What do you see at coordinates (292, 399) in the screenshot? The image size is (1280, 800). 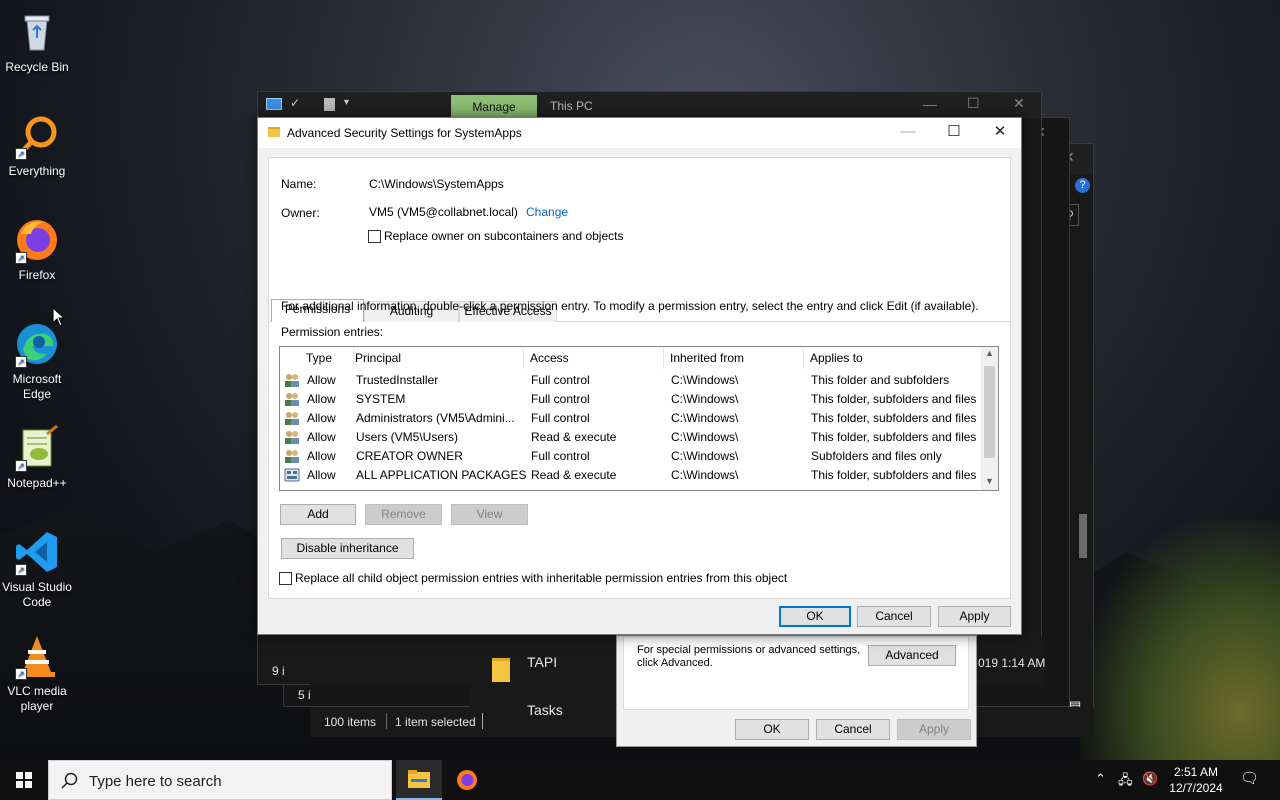 I see `users-icon` at bounding box center [292, 399].